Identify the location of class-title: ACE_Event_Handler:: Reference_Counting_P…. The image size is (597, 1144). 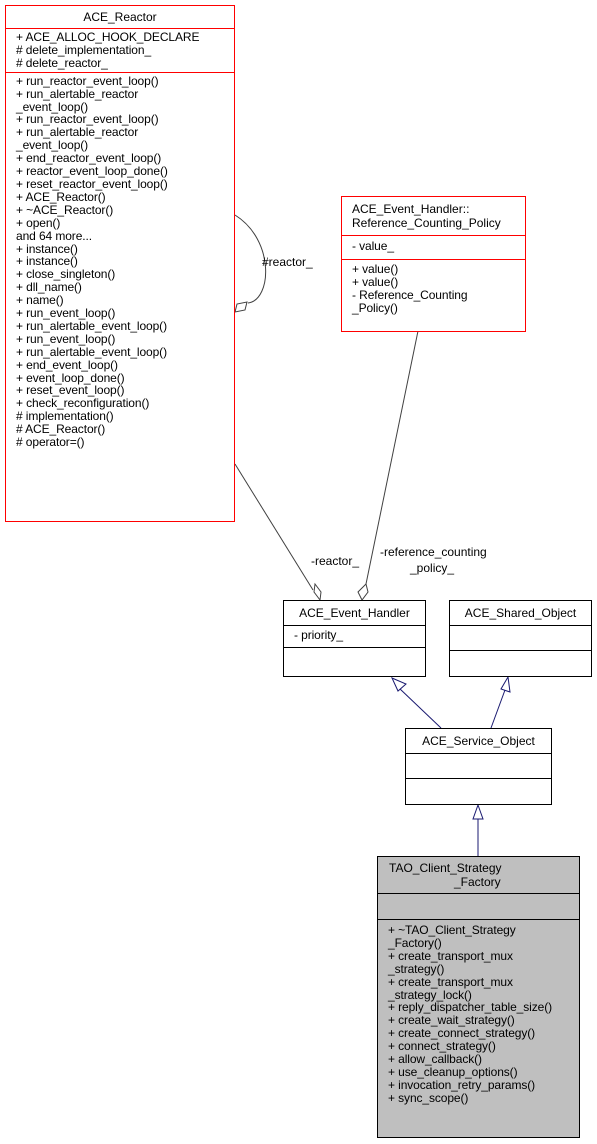
(433, 216).